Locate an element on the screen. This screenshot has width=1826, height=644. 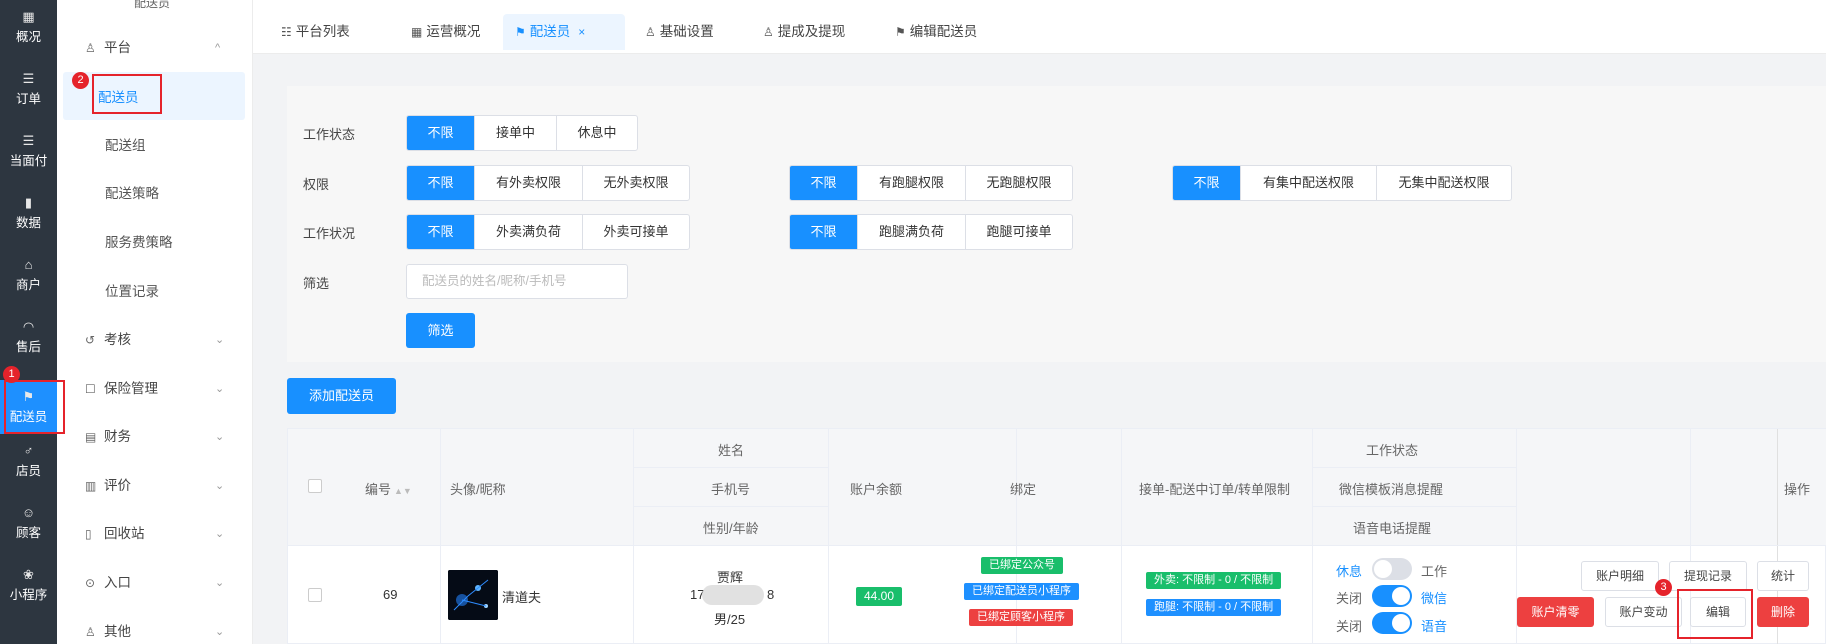
sidebar-group-finance: ▤ 财务 ⌄ is located at coordinates (185, 437).